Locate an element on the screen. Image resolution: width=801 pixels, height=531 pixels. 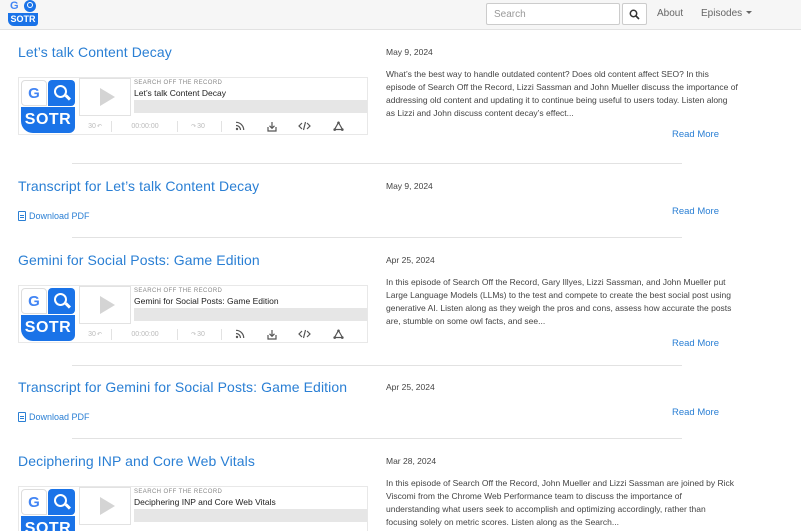
site-logo: G SOTR is located at coordinates (24, 14).